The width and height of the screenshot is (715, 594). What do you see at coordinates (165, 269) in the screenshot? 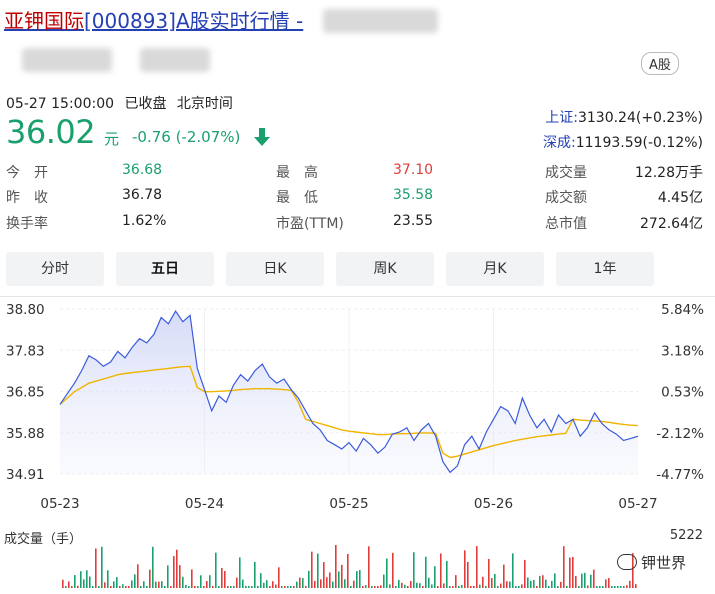
I see `tab-five-day: 五日` at bounding box center [165, 269].